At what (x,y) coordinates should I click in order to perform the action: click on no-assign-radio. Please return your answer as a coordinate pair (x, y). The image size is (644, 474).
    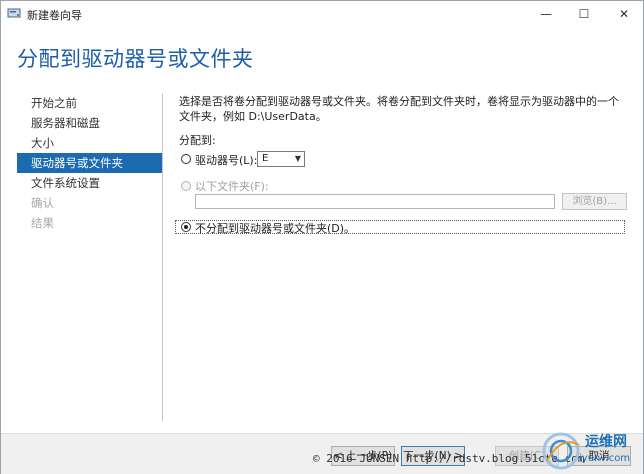
    Looking at the image, I should click on (186, 227).